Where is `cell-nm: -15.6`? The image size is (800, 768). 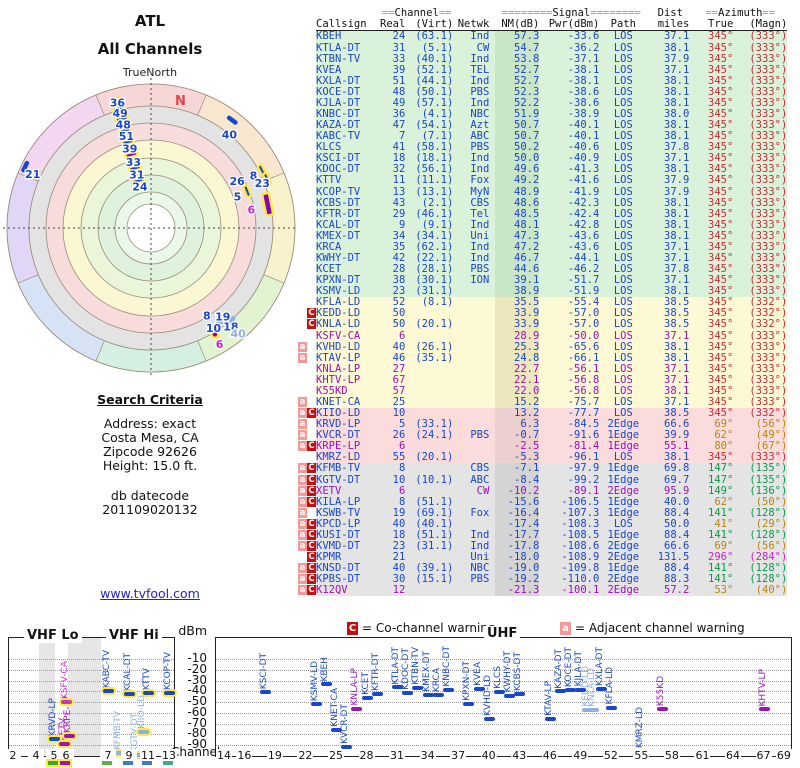 cell-nm: -15.6 is located at coordinates (517, 502).